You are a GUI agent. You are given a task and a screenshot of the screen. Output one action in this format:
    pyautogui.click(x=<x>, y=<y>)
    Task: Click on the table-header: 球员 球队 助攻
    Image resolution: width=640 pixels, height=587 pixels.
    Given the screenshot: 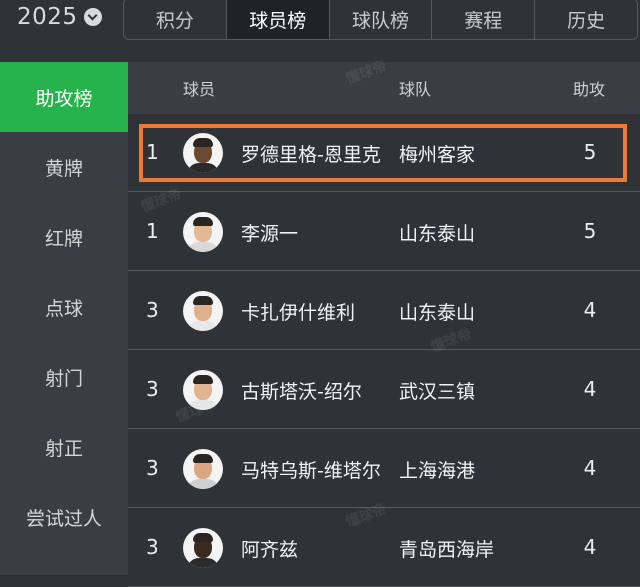 What is the action you would take?
    pyautogui.click(x=384, y=88)
    